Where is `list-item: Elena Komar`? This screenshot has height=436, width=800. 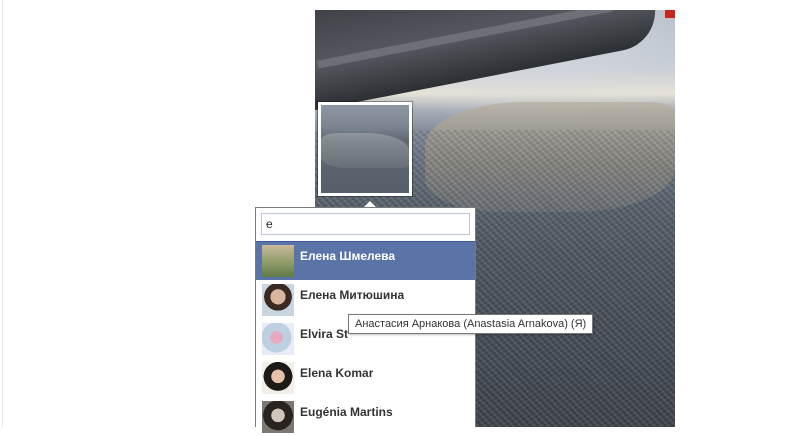 list-item: Elena Komar is located at coordinates (365, 377).